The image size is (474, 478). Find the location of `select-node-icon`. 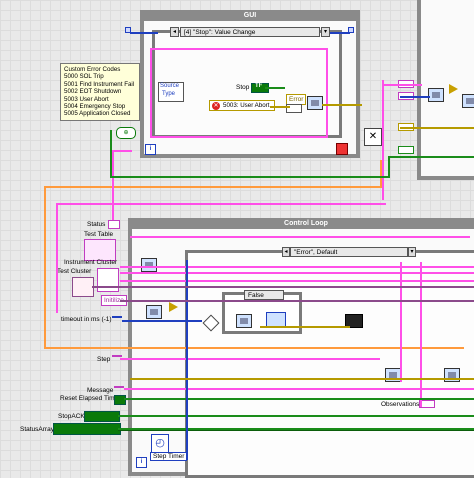

select-node-icon is located at coordinates (173, 307).